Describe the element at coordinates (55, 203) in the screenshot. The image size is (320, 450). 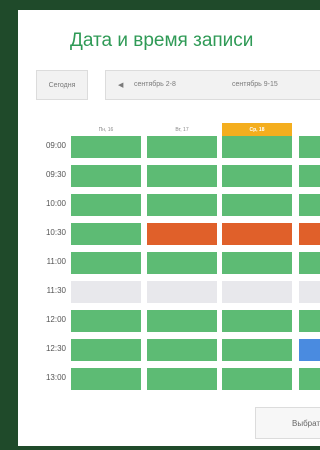
I see `time-label: 10:00` at that location.